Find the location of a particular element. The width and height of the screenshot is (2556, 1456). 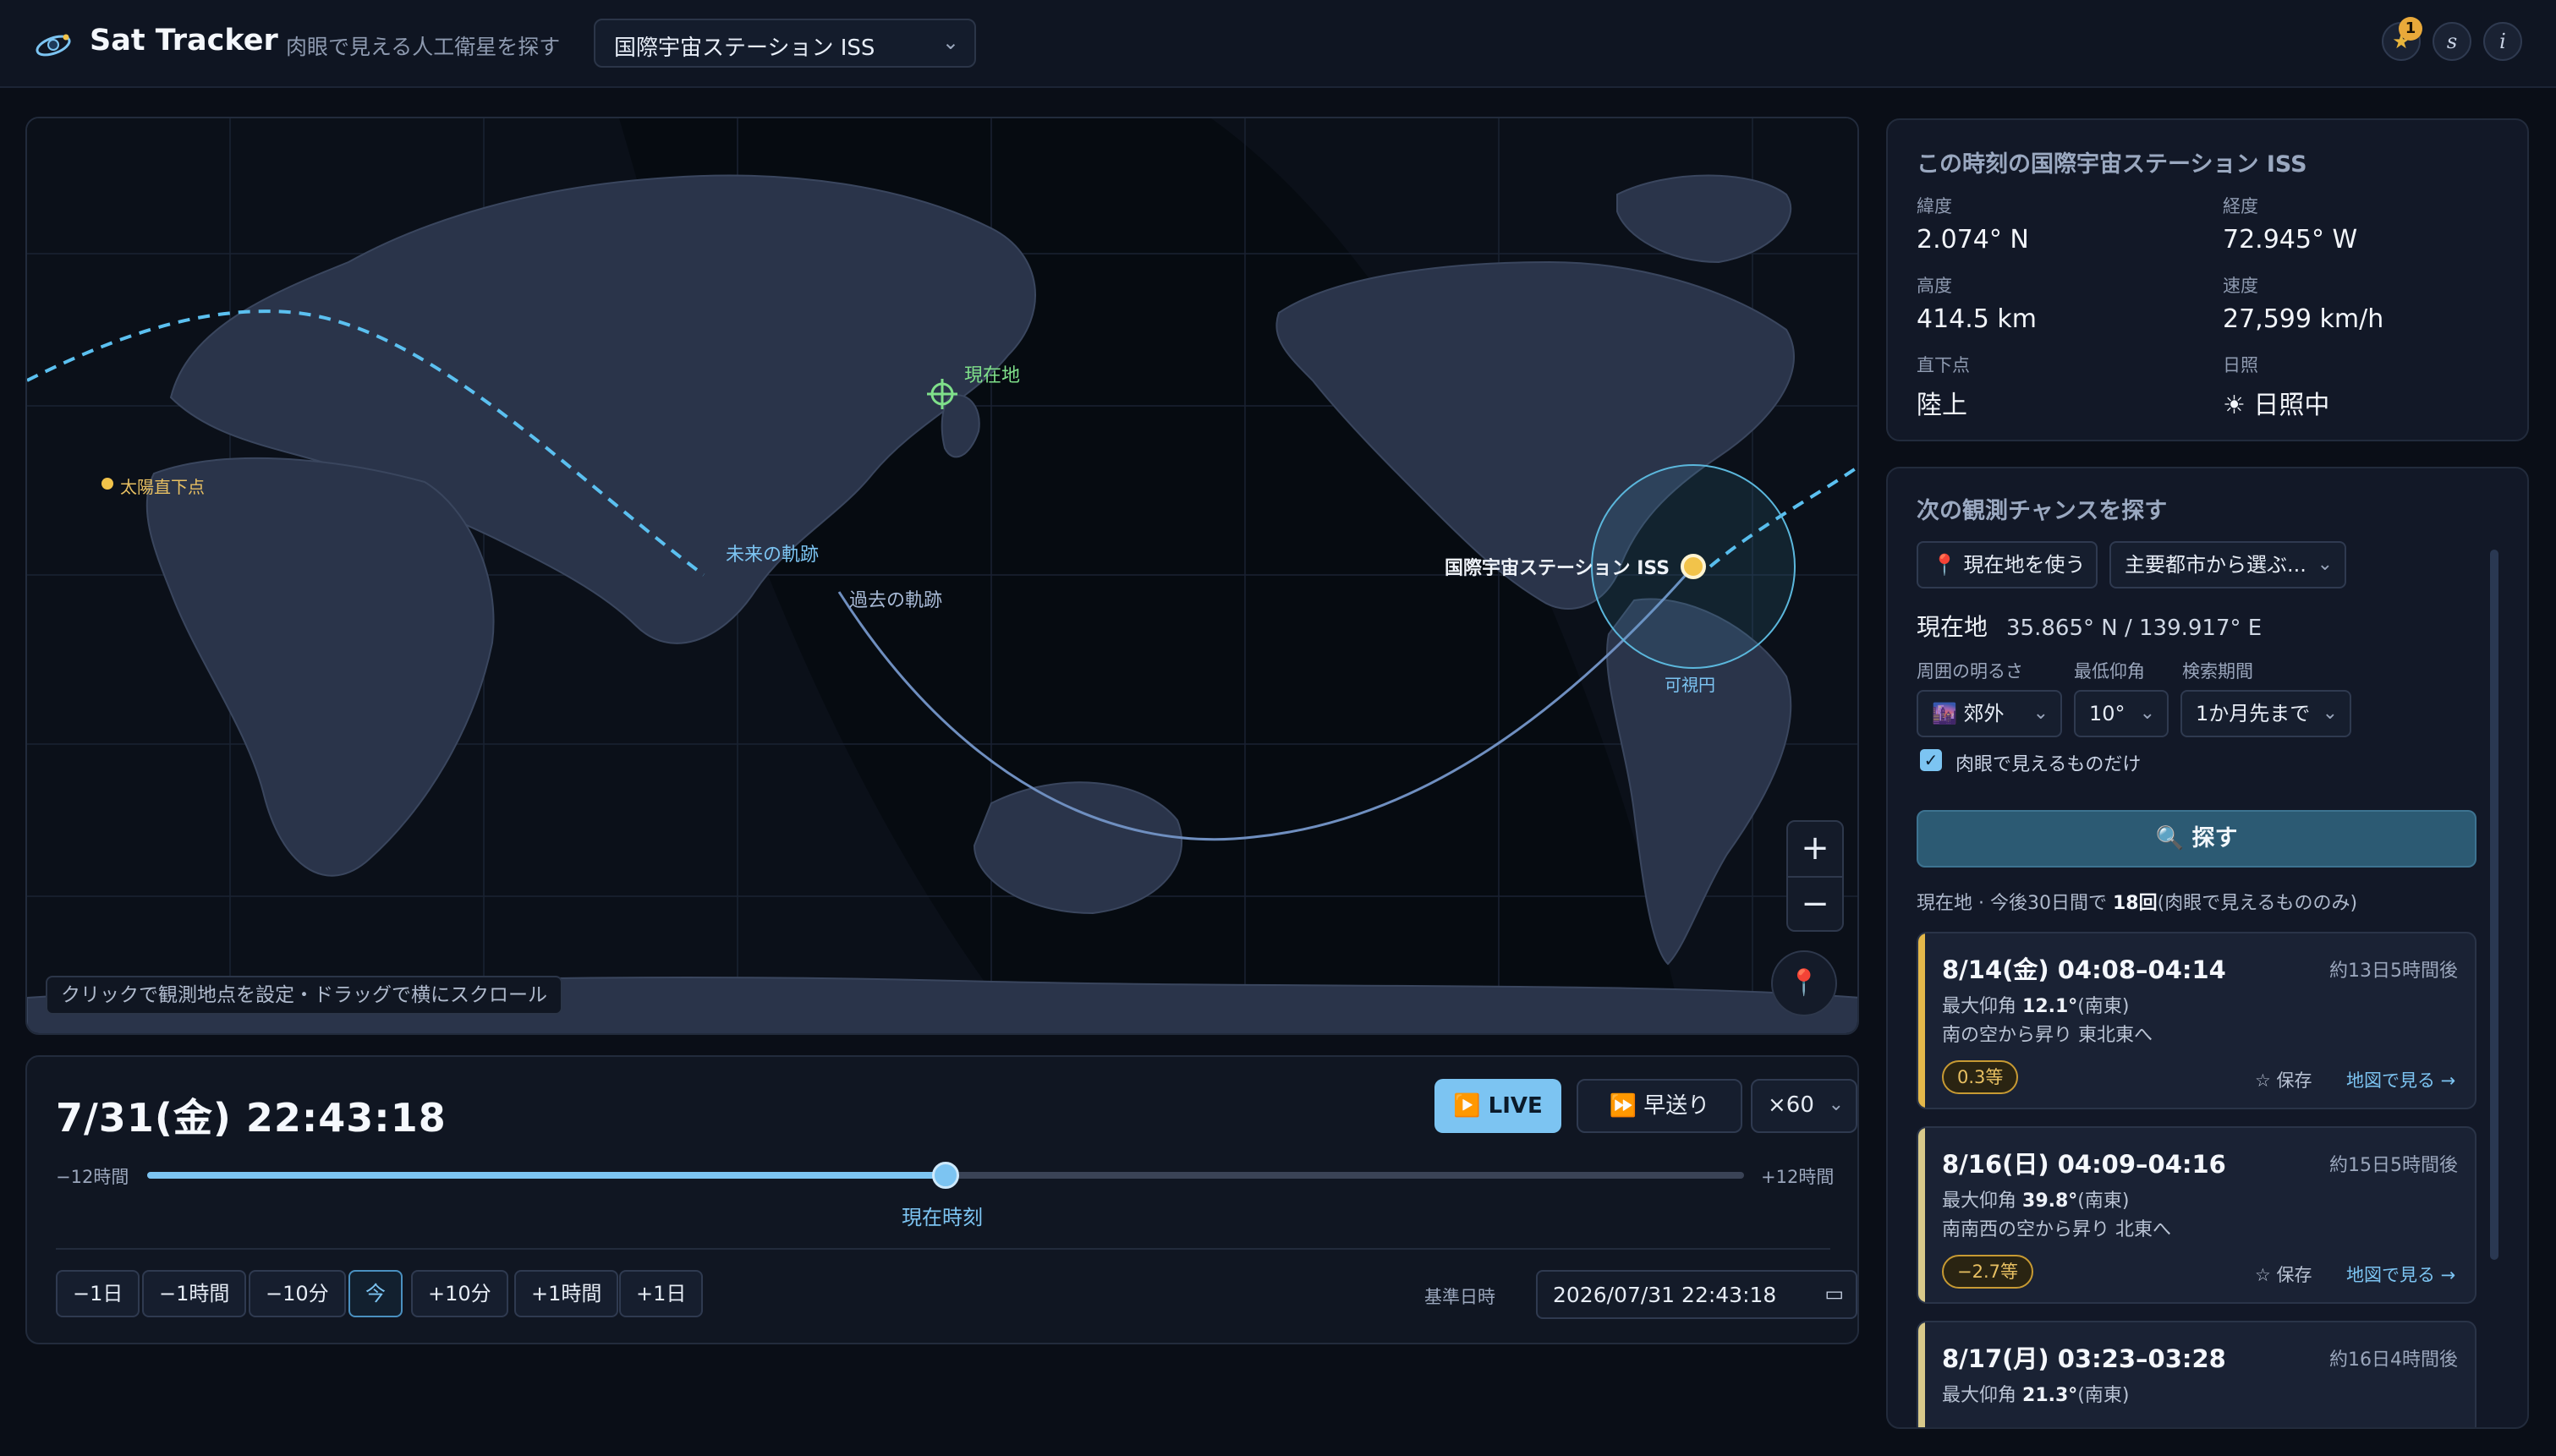

location-line: 現在地 35.865° N / 139.917° E is located at coordinates (2089, 626).